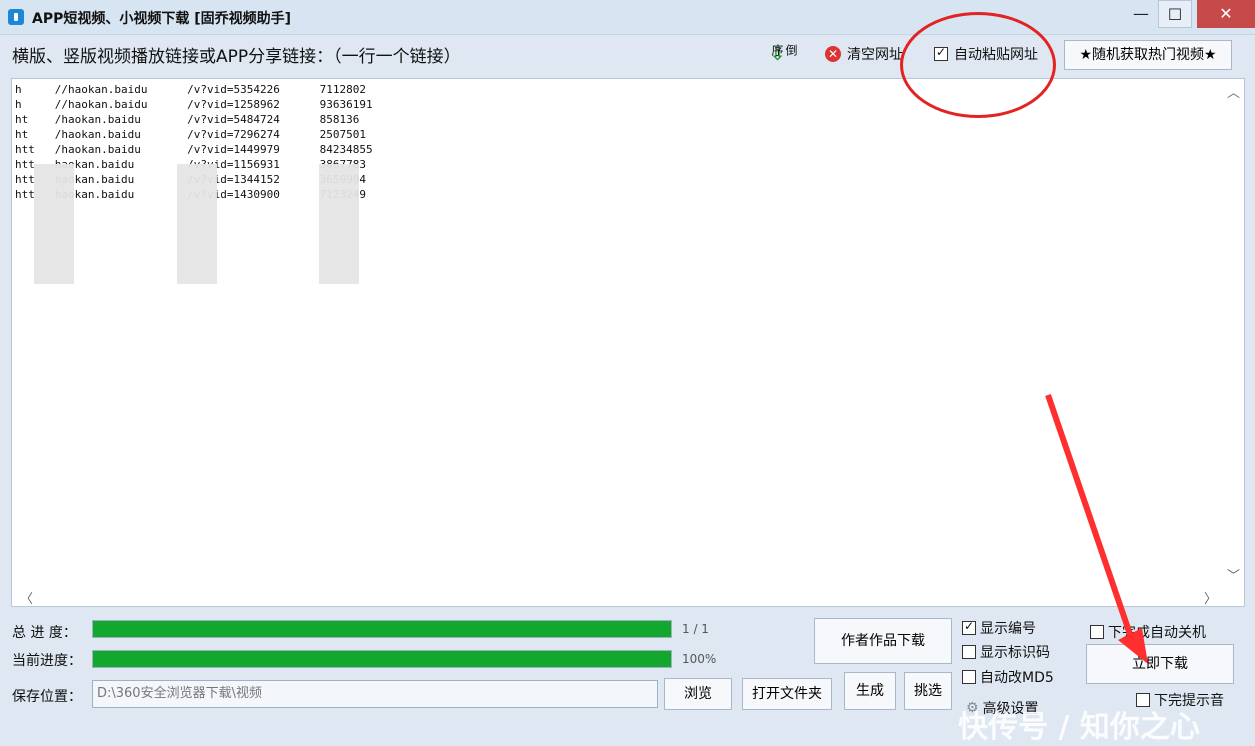  I want to click on generate-button: 生成, so click(870, 691).